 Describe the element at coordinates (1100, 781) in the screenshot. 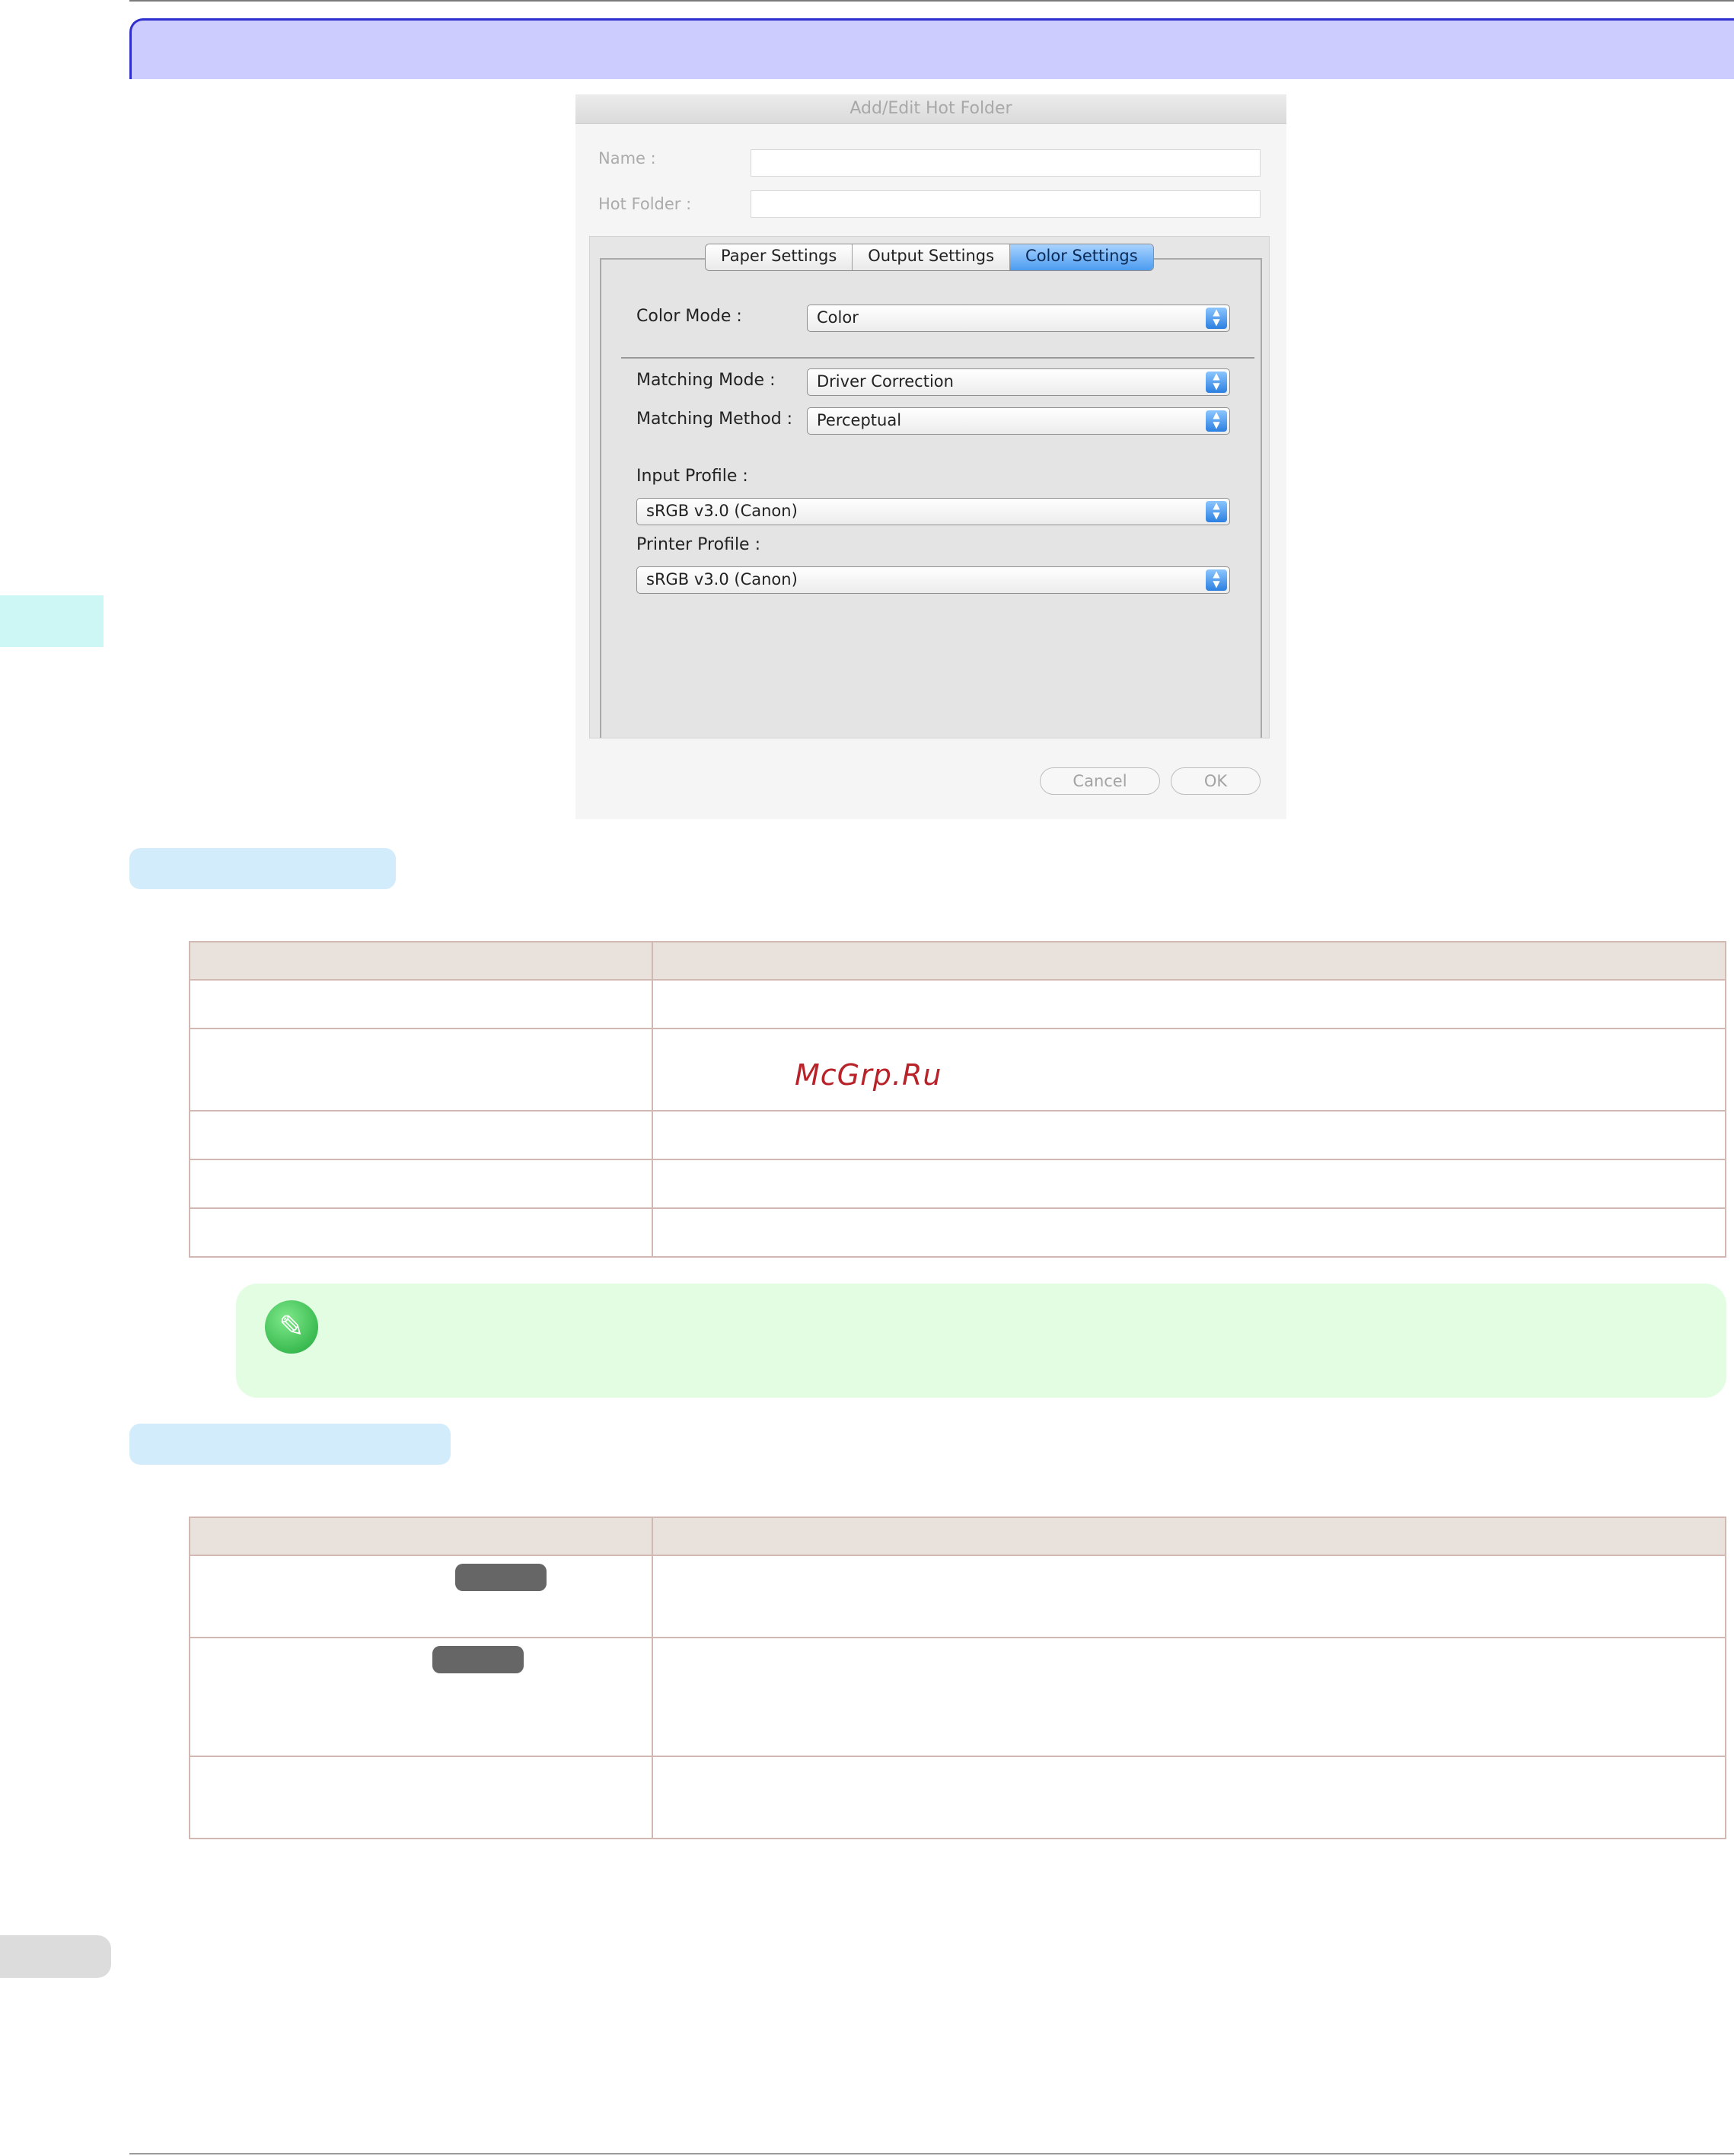

I see `cancel-button: Cancel` at that location.